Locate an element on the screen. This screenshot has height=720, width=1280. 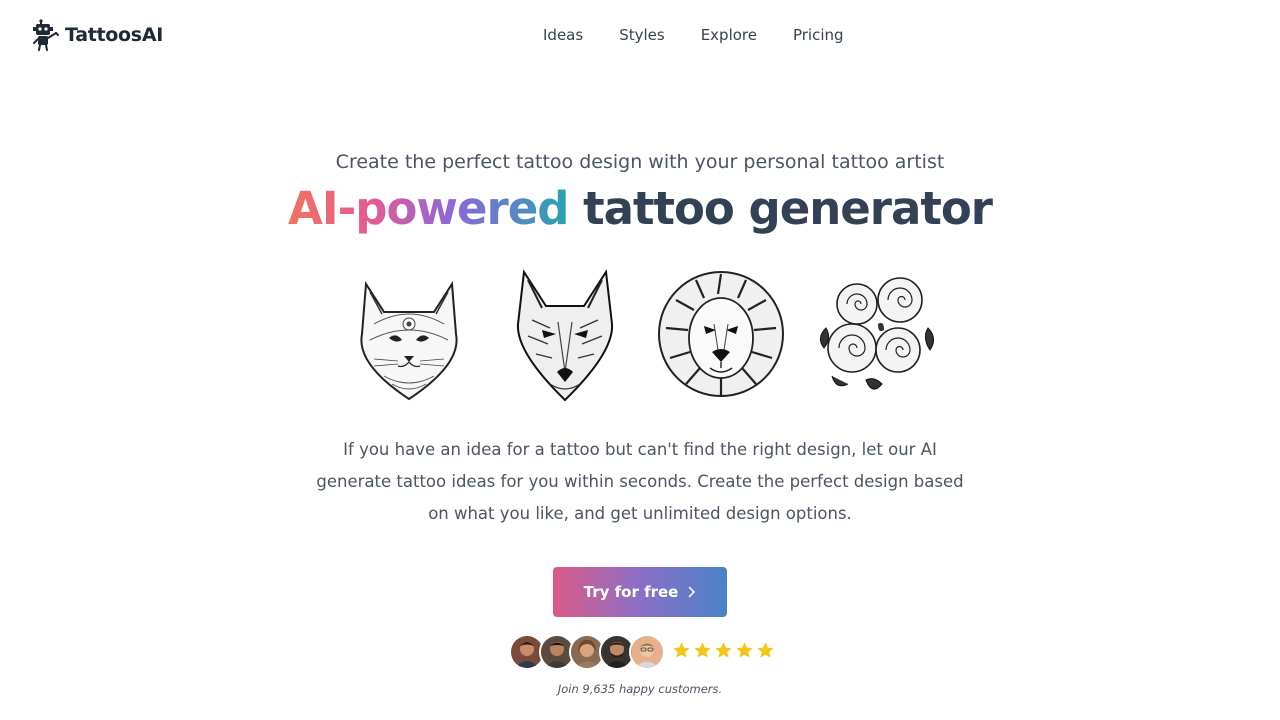
hero-title: AI-powered tattoo generator is located at coordinates (640, 208).